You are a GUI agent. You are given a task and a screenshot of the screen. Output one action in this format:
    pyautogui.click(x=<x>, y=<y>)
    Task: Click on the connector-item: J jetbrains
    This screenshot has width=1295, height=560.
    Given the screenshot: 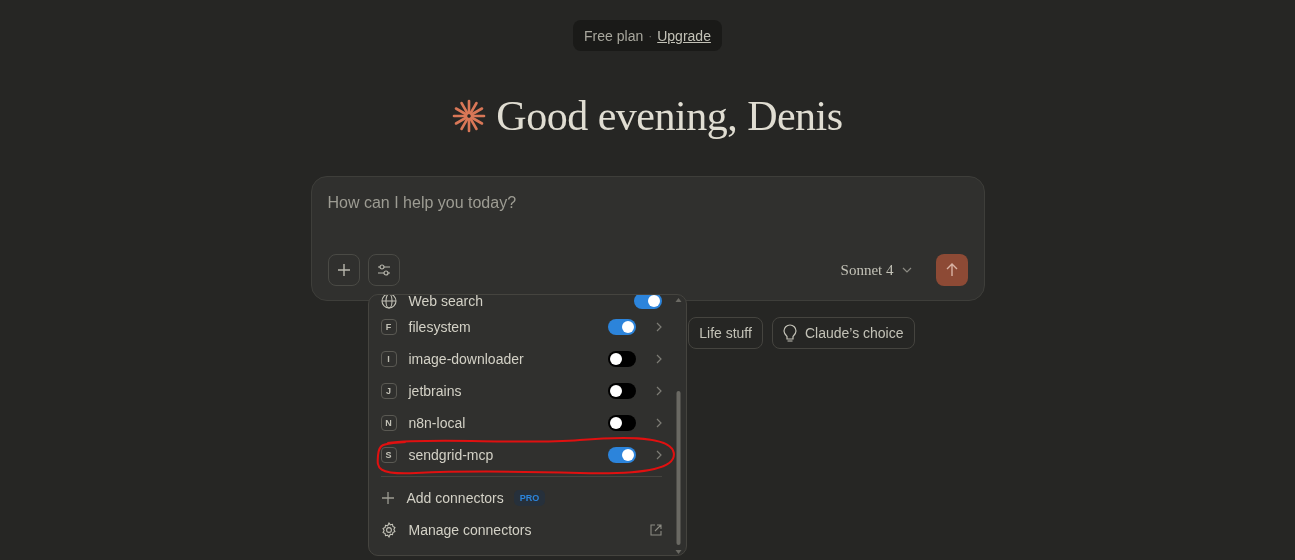 What is the action you would take?
    pyautogui.click(x=521, y=391)
    